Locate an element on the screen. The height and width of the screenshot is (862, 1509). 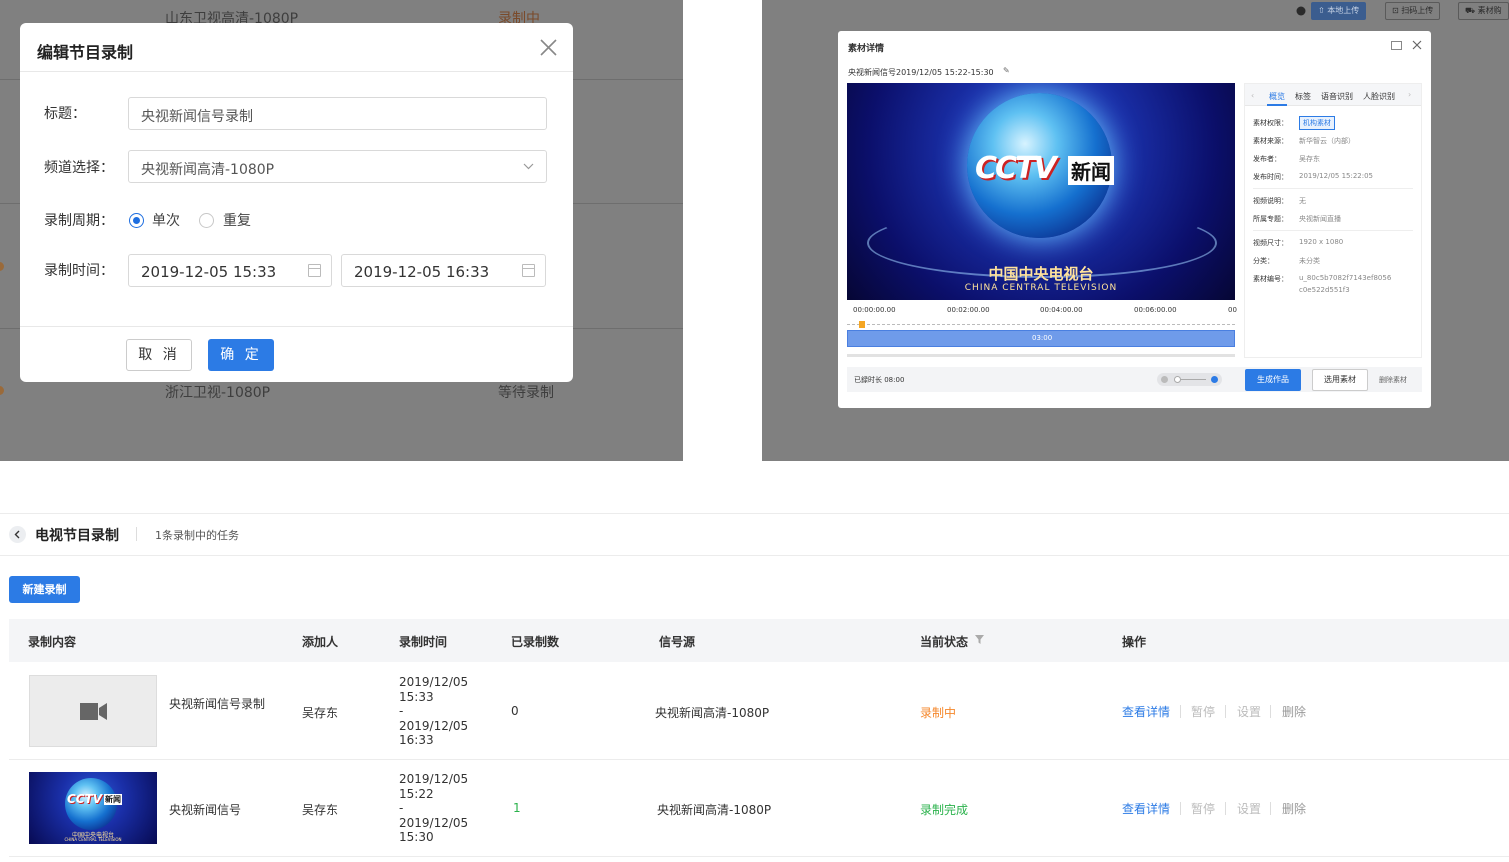
generate-work-button: 生成作品 is located at coordinates (1273, 380).